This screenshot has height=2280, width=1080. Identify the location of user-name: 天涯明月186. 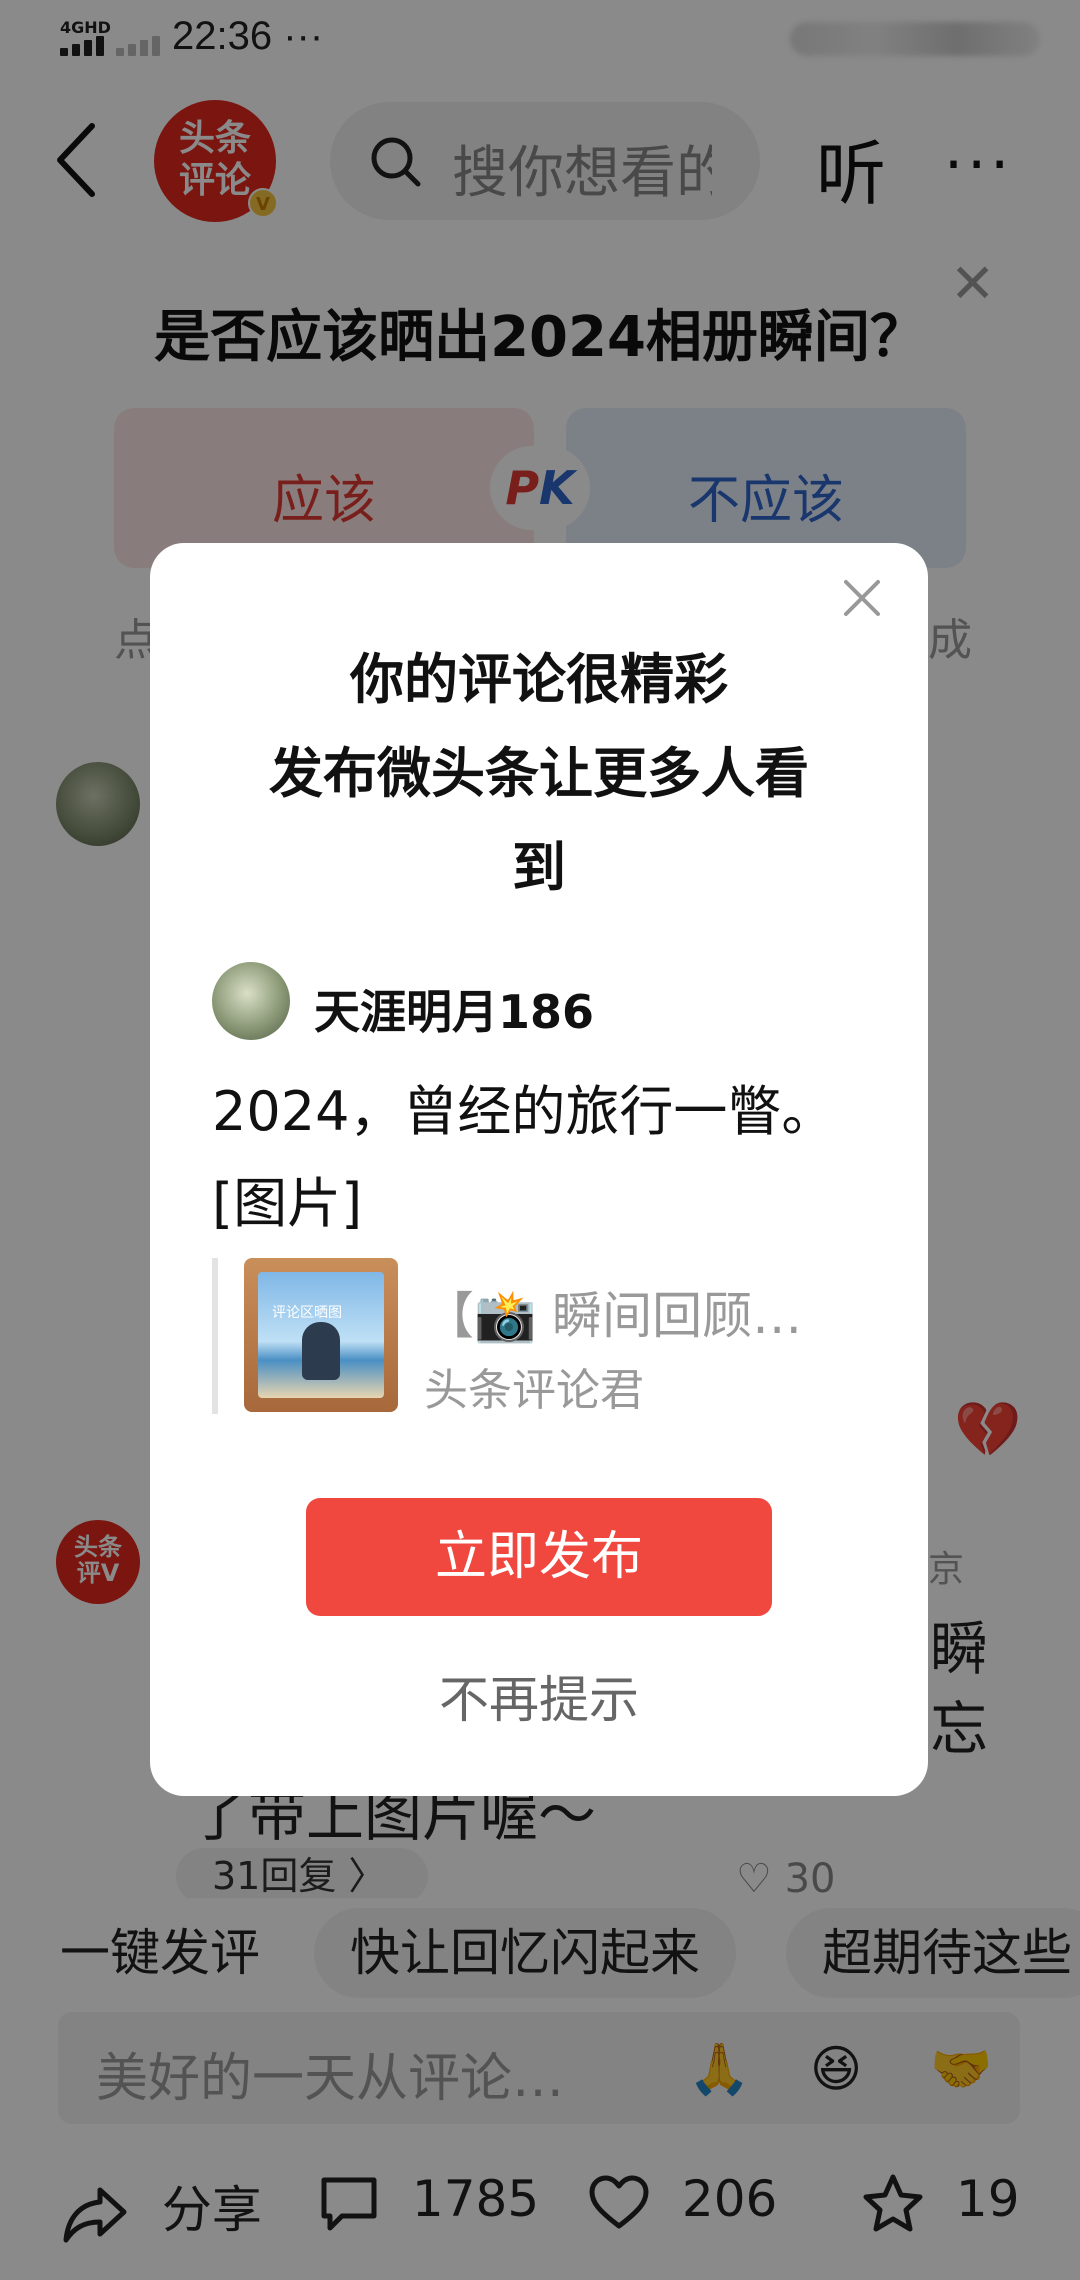
(454, 1012).